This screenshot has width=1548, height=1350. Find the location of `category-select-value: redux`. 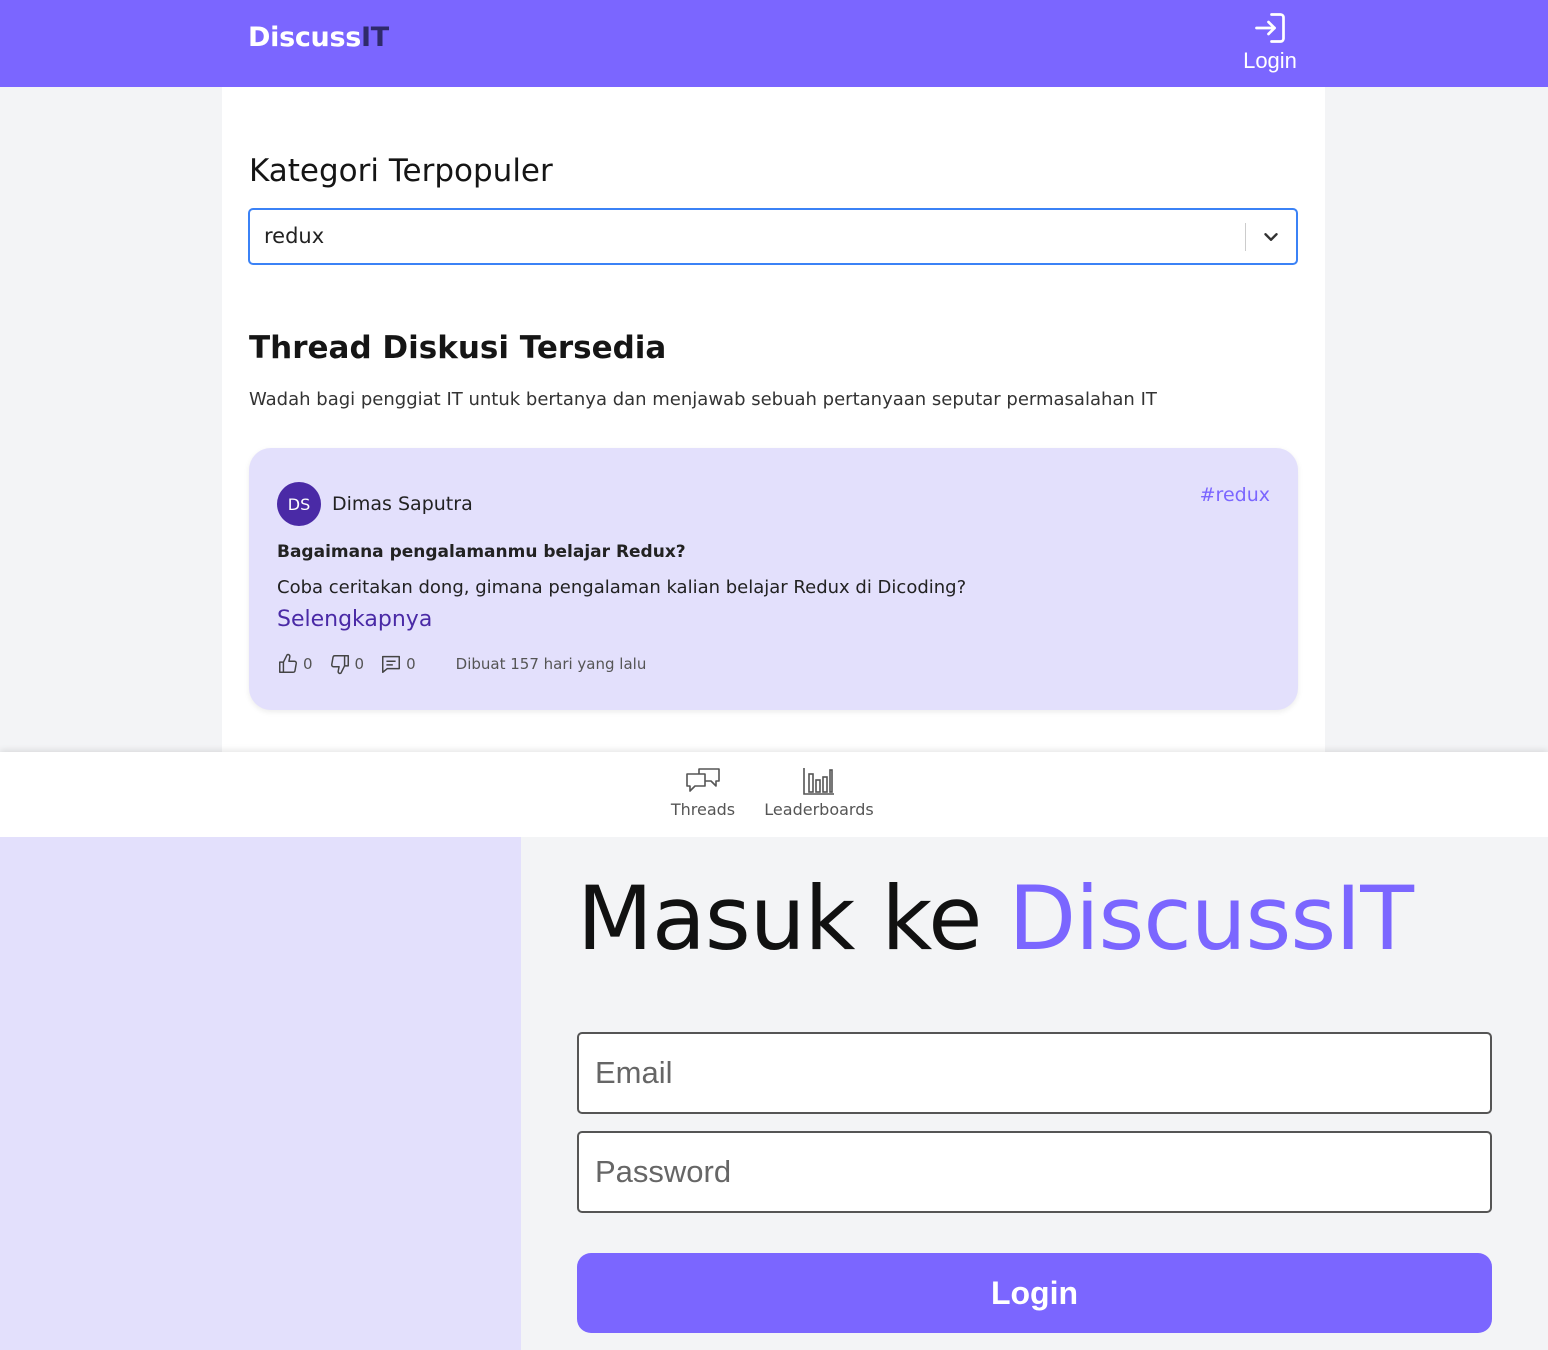

category-select-value: redux is located at coordinates (294, 236).